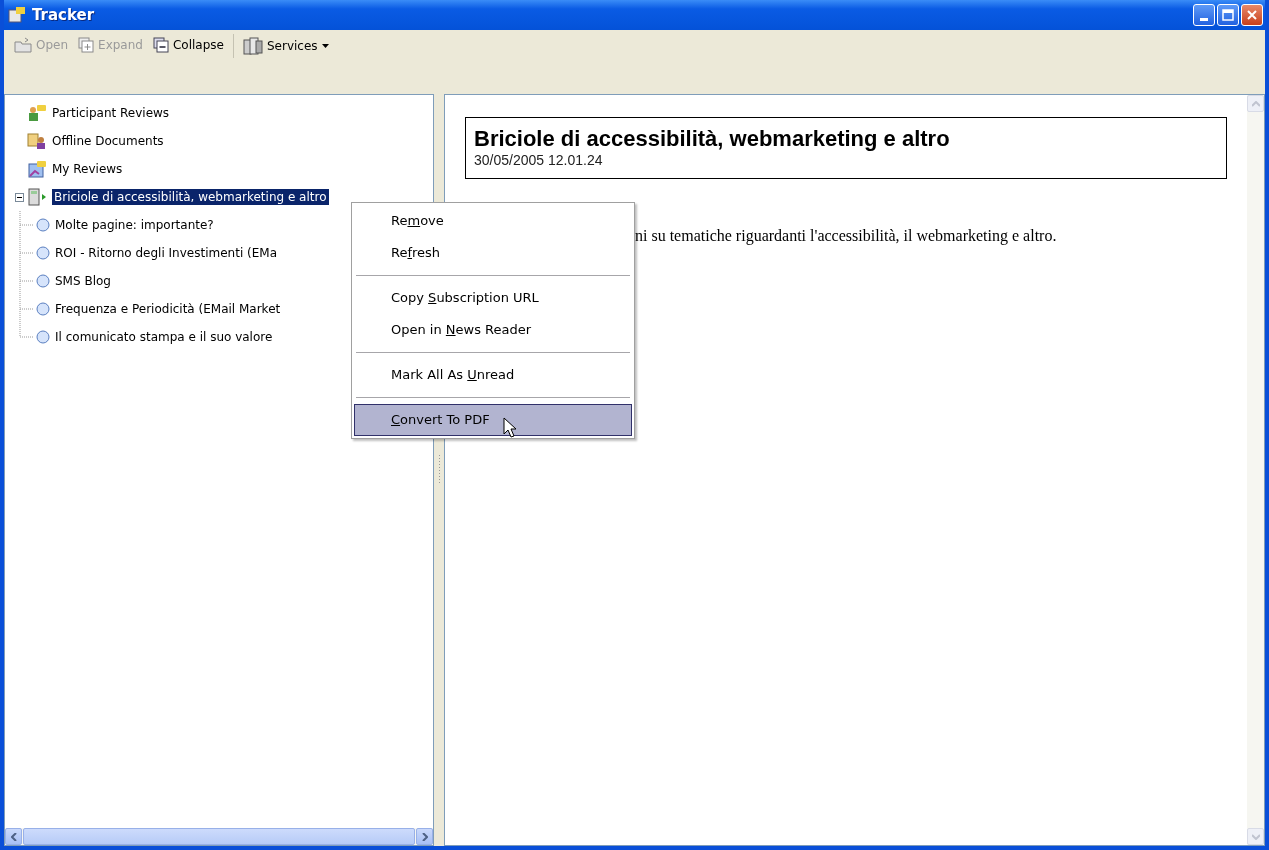 This screenshot has width=1269, height=850. I want to click on expand-icon, so click(86, 45).